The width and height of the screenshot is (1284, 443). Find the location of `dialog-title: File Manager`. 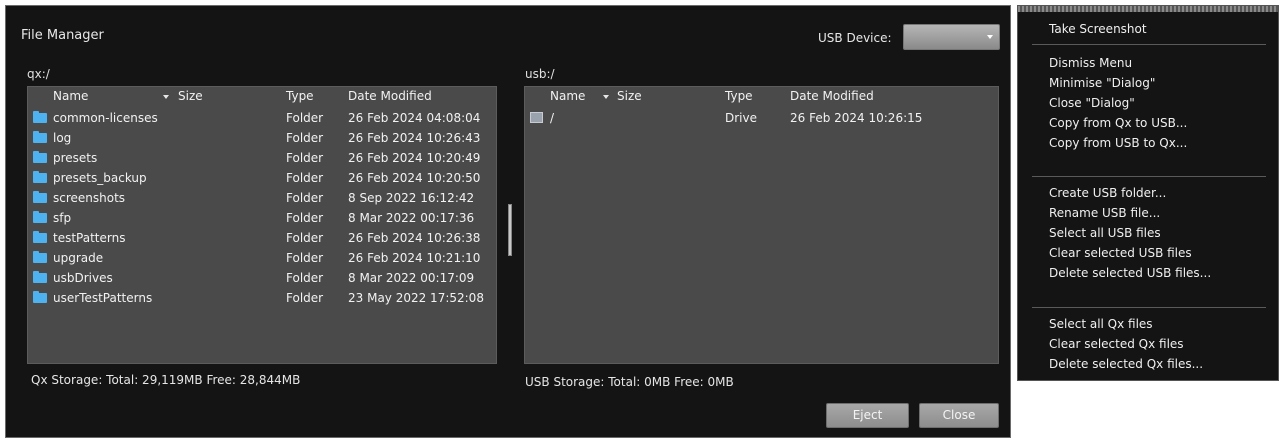

dialog-title: File Manager is located at coordinates (62, 35).